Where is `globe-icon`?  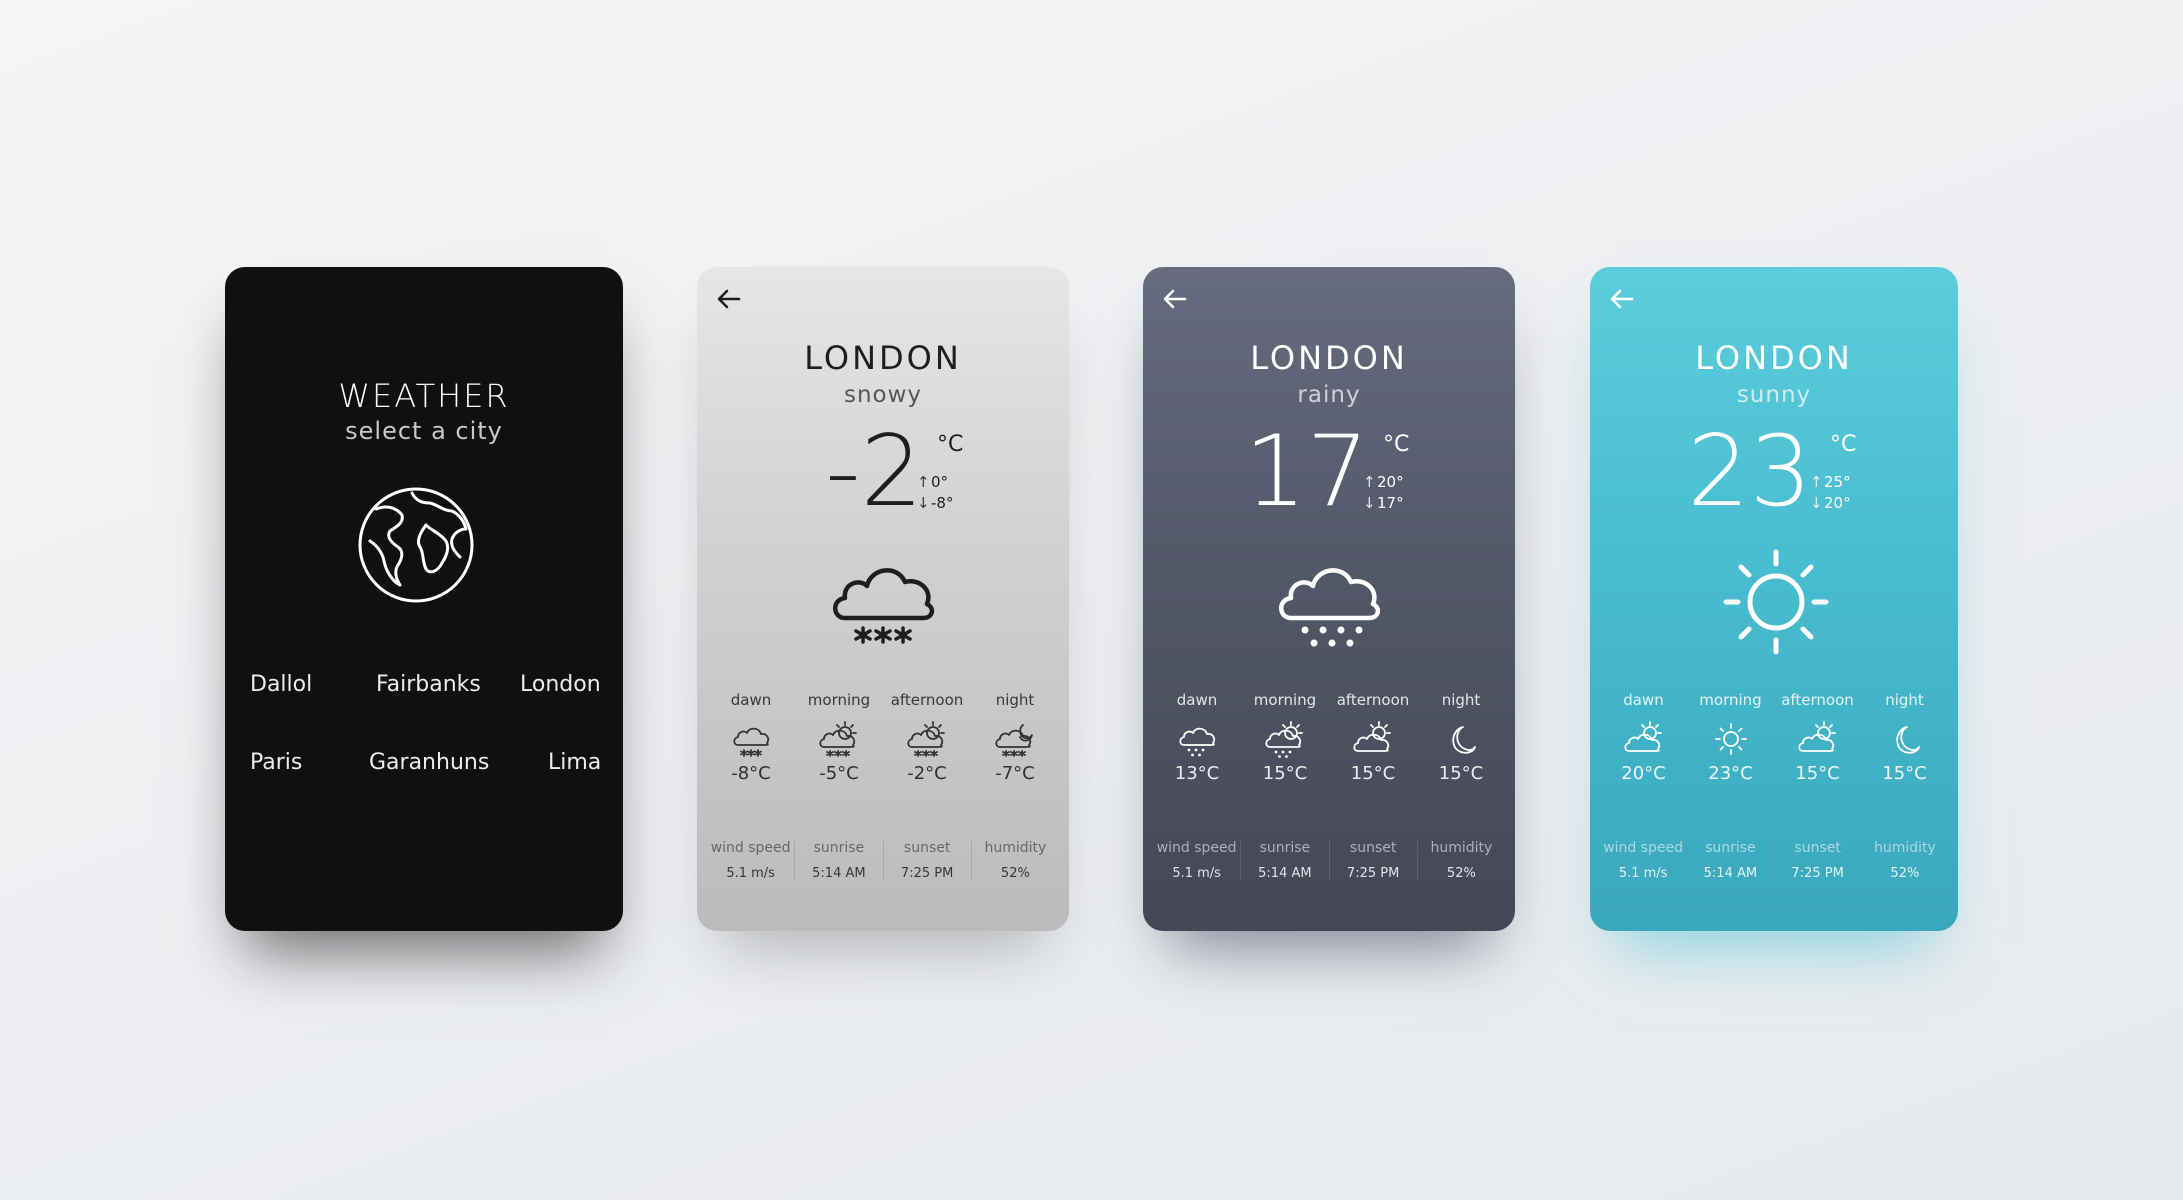 globe-icon is located at coordinates (416, 545).